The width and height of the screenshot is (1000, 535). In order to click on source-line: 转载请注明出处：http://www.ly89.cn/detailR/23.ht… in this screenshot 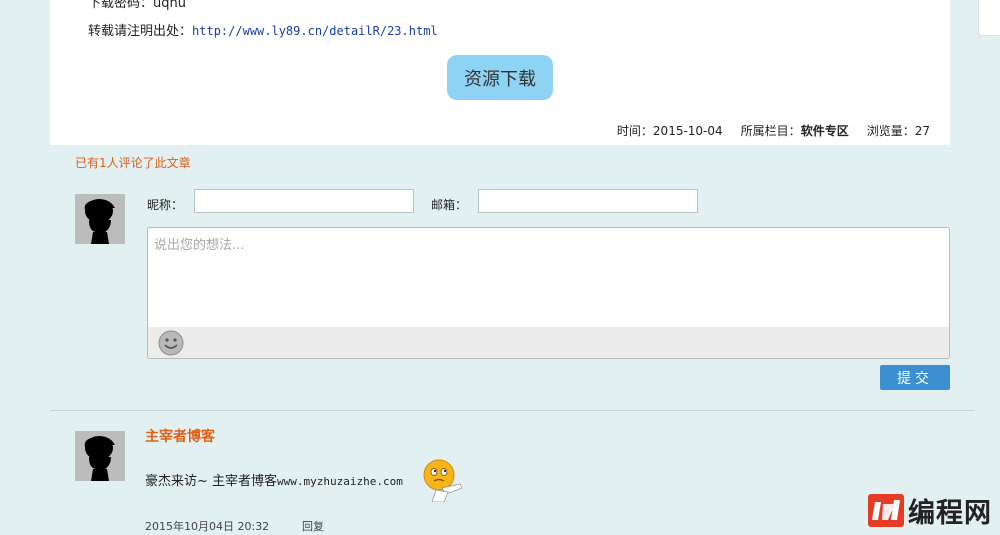, I will do `click(263, 29)`.